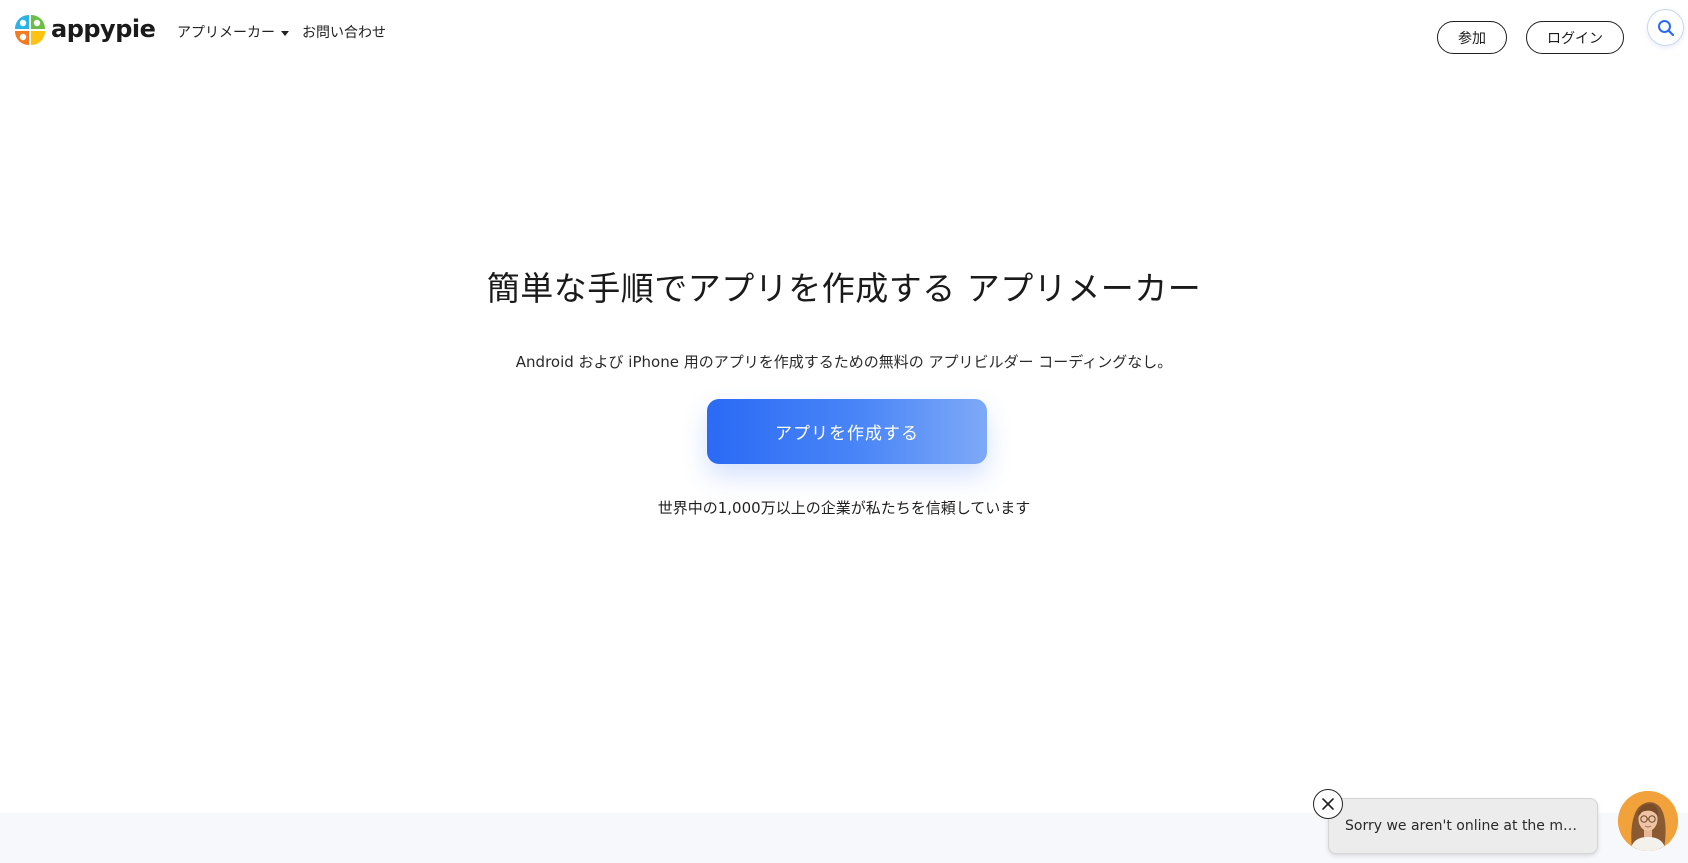 This screenshot has height=863, width=1688. I want to click on hero-title: 簡単な手順でアプリを作成する アプリメーカー, so click(844, 288).